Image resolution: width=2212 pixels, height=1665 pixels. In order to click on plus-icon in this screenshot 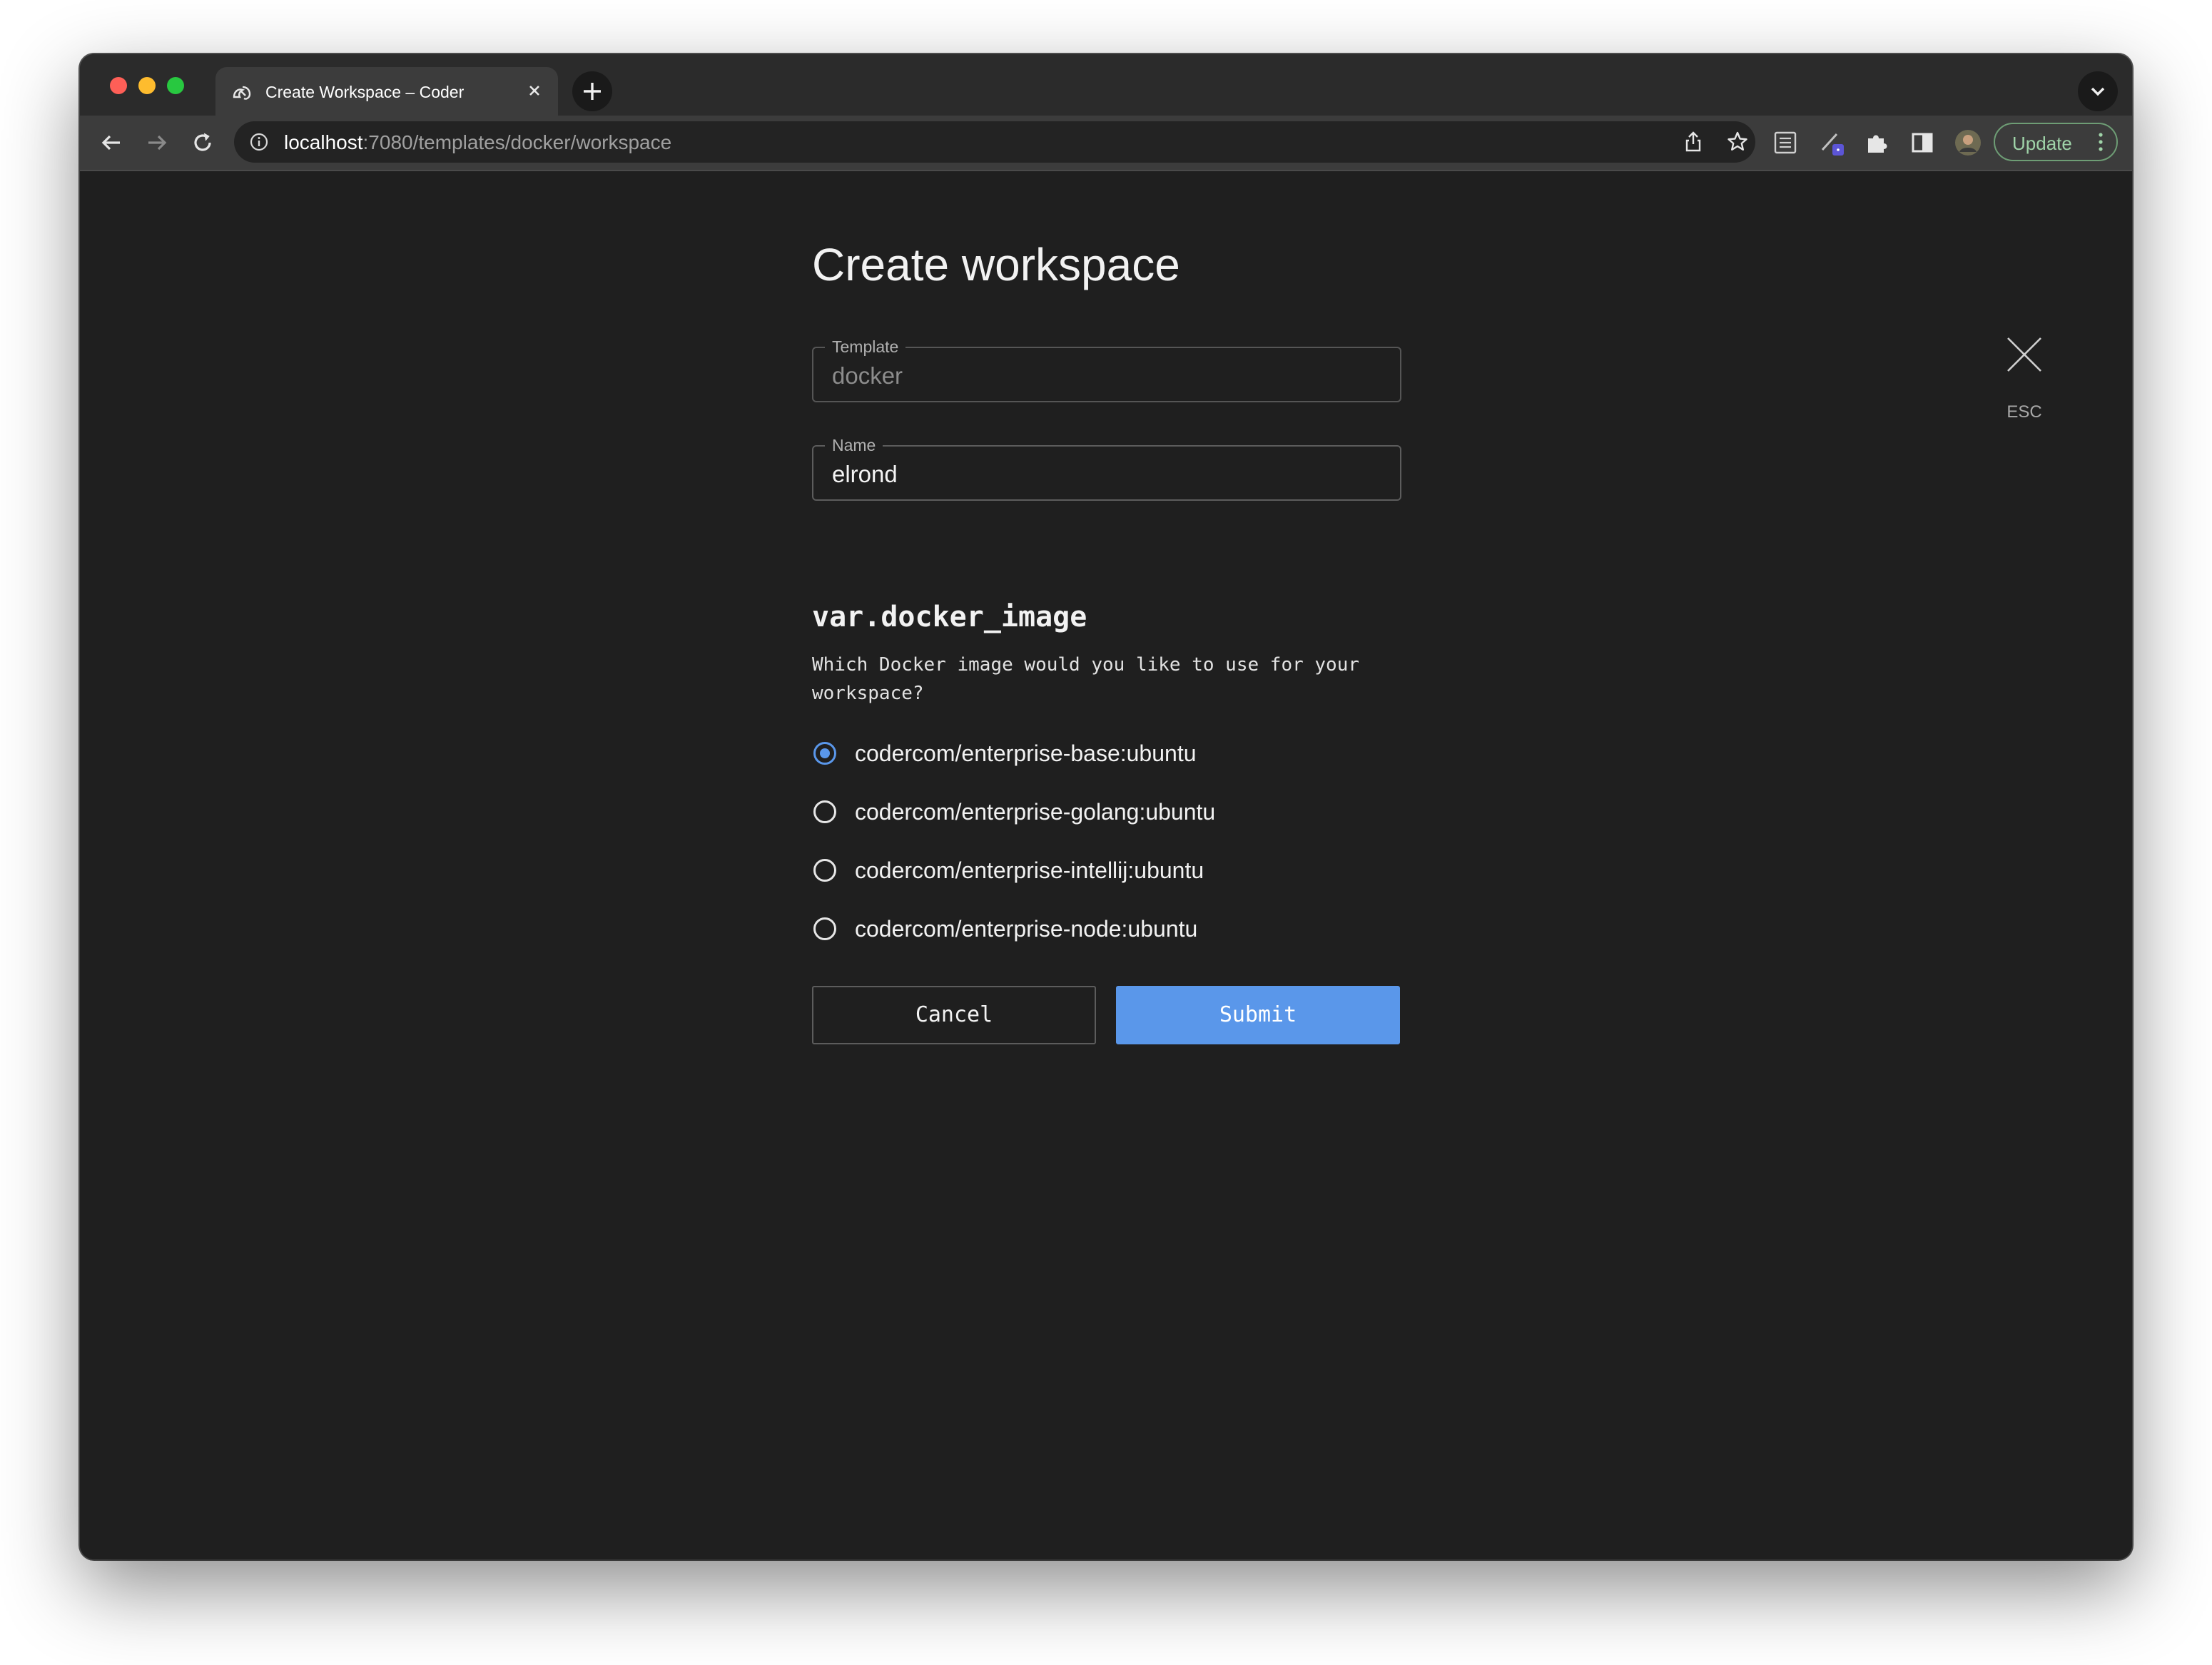, I will do `click(592, 91)`.